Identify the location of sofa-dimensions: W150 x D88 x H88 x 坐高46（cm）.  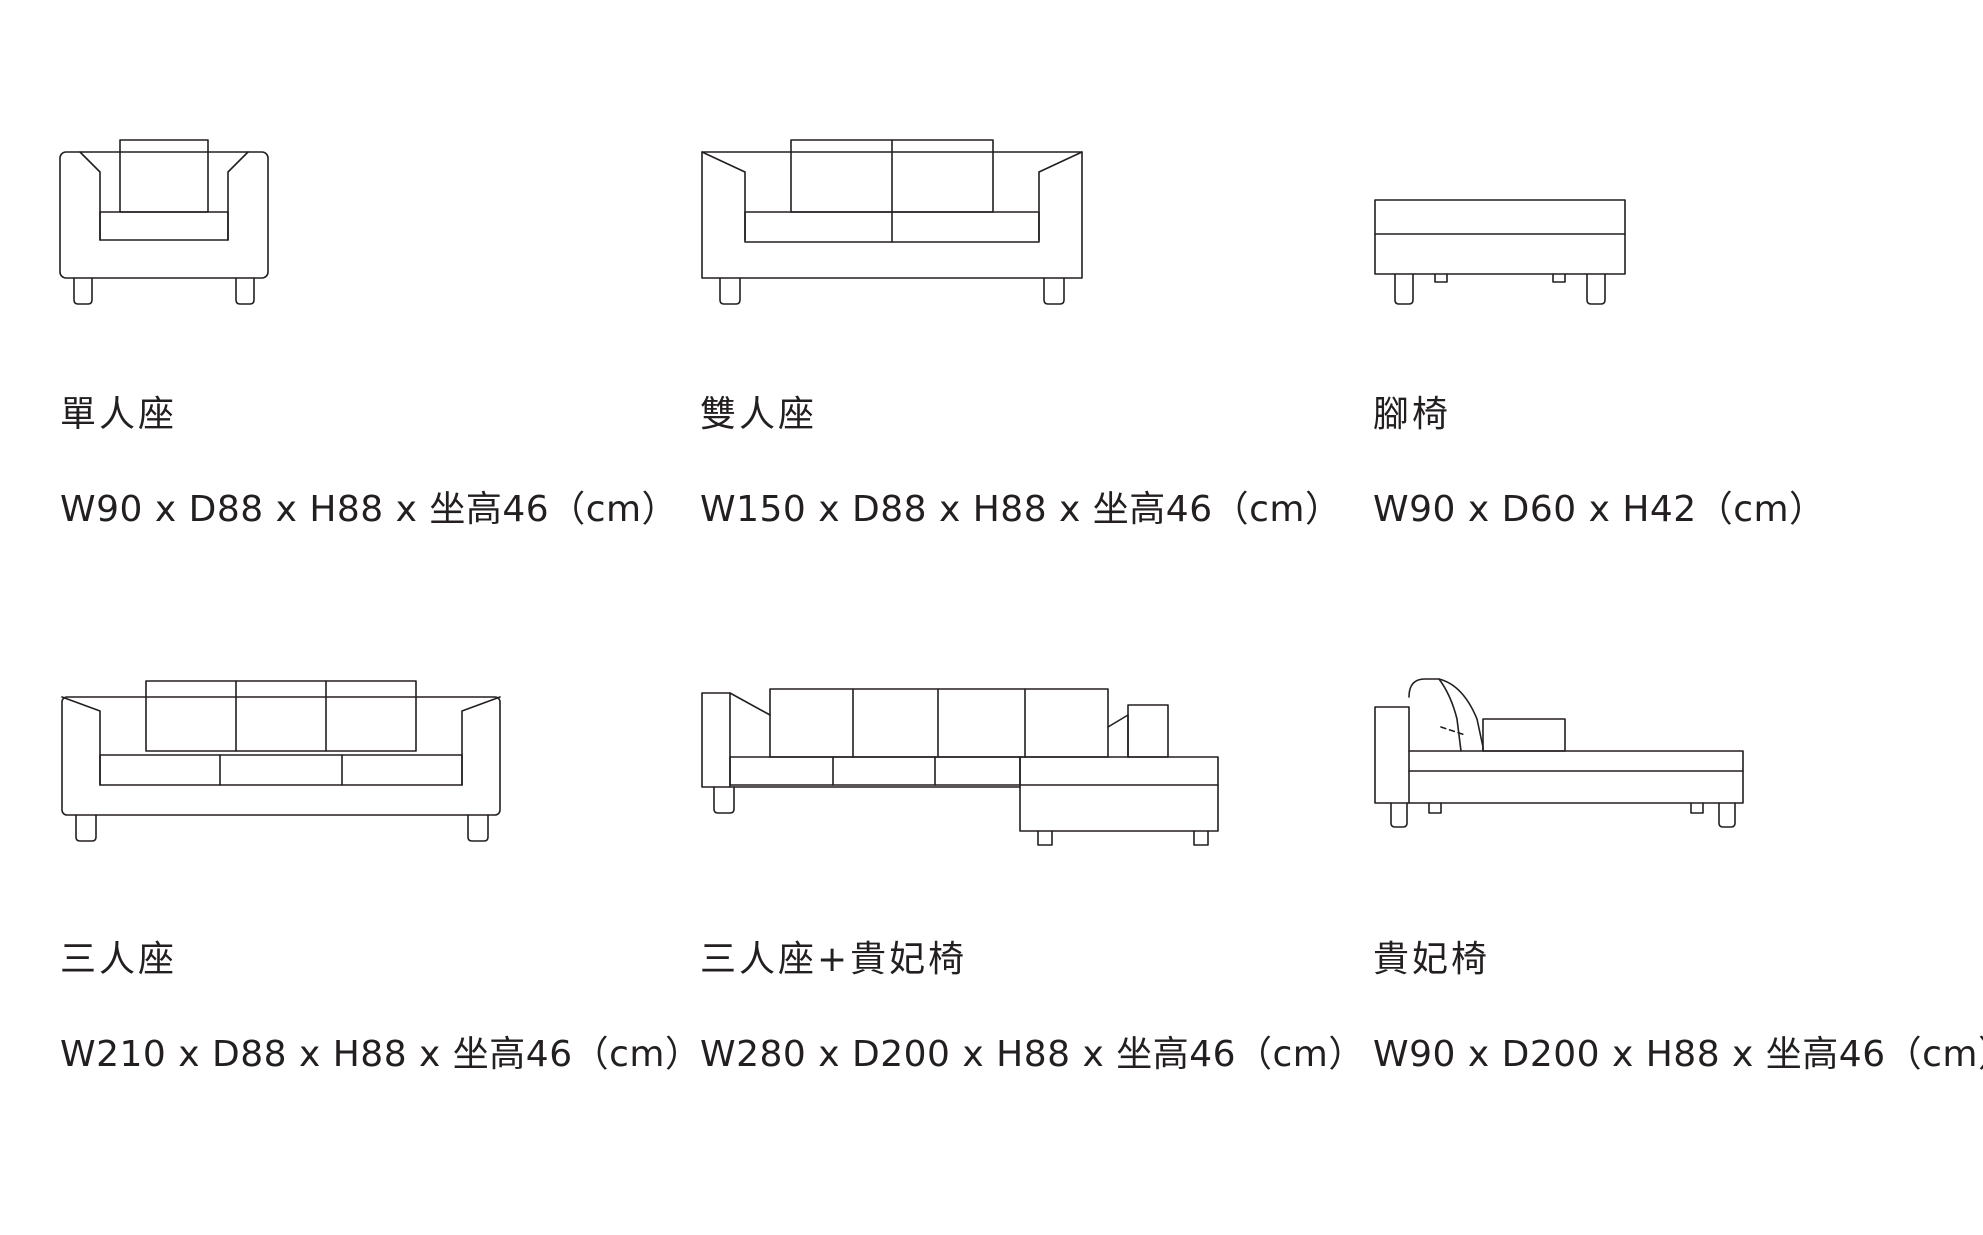
(1021, 509).